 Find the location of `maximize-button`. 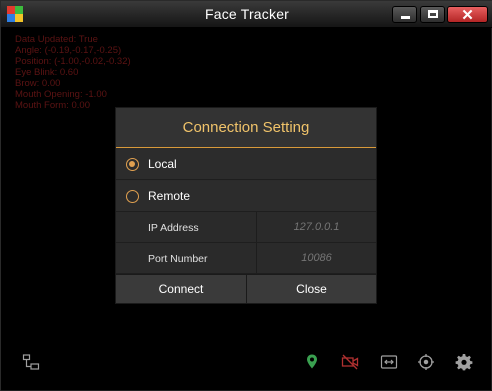

maximize-button is located at coordinates (432, 14).